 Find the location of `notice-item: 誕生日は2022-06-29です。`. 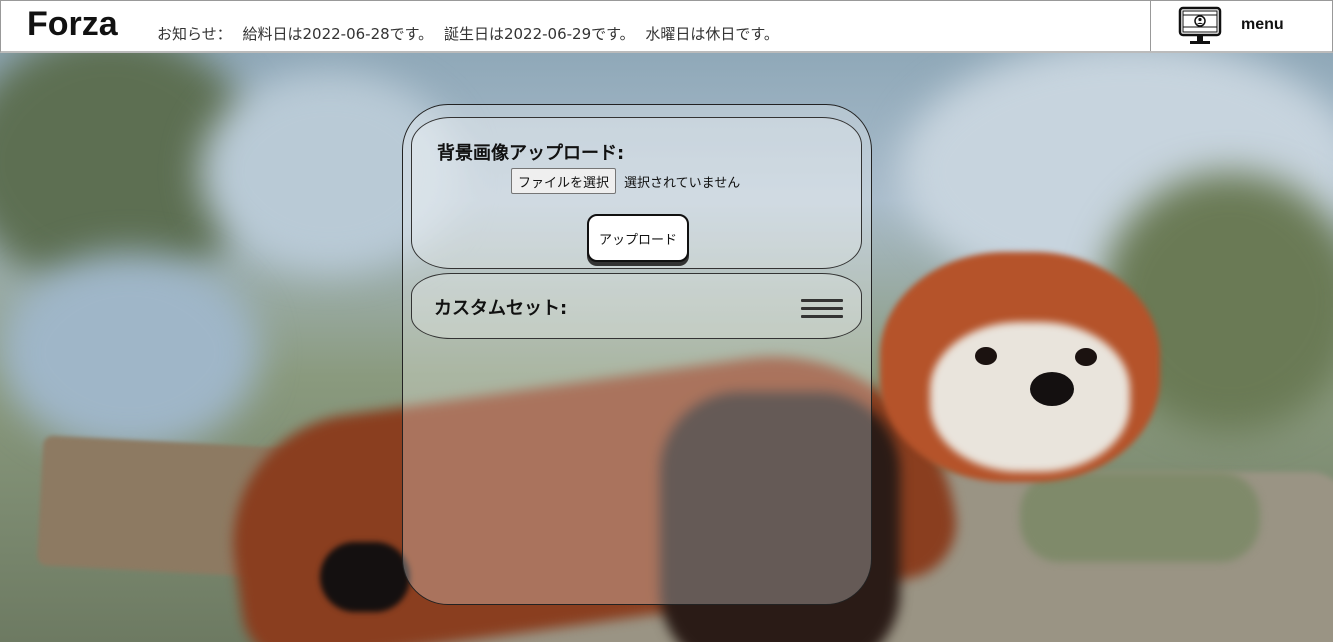

notice-item: 誕生日は2022-06-29です。 is located at coordinates (539, 34).